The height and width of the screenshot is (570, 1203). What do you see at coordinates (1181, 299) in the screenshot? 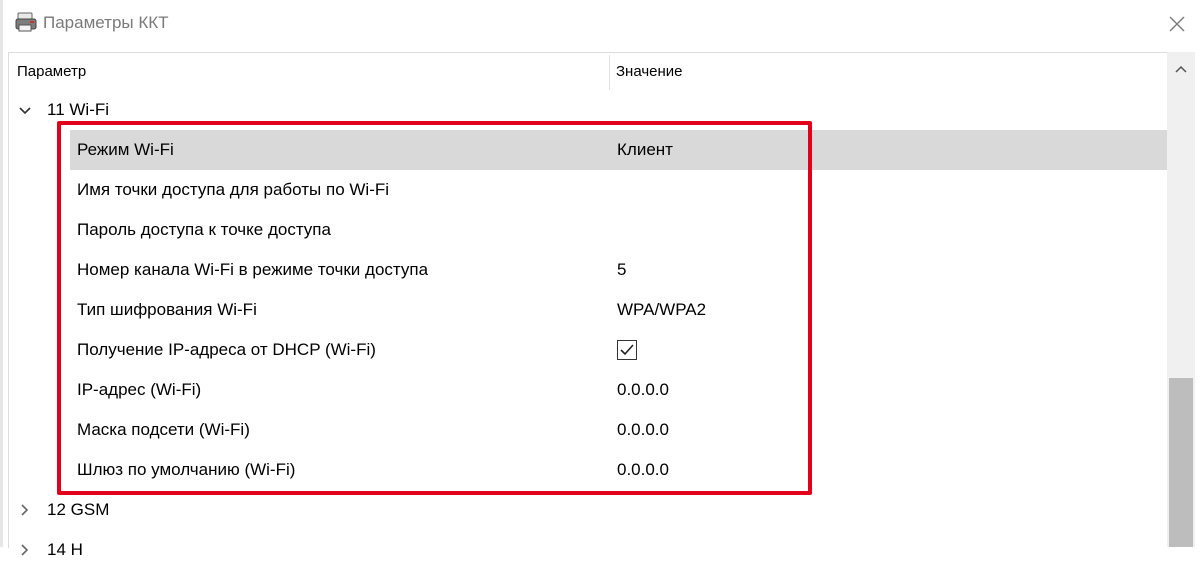
I see `vertical-scrollbar` at bounding box center [1181, 299].